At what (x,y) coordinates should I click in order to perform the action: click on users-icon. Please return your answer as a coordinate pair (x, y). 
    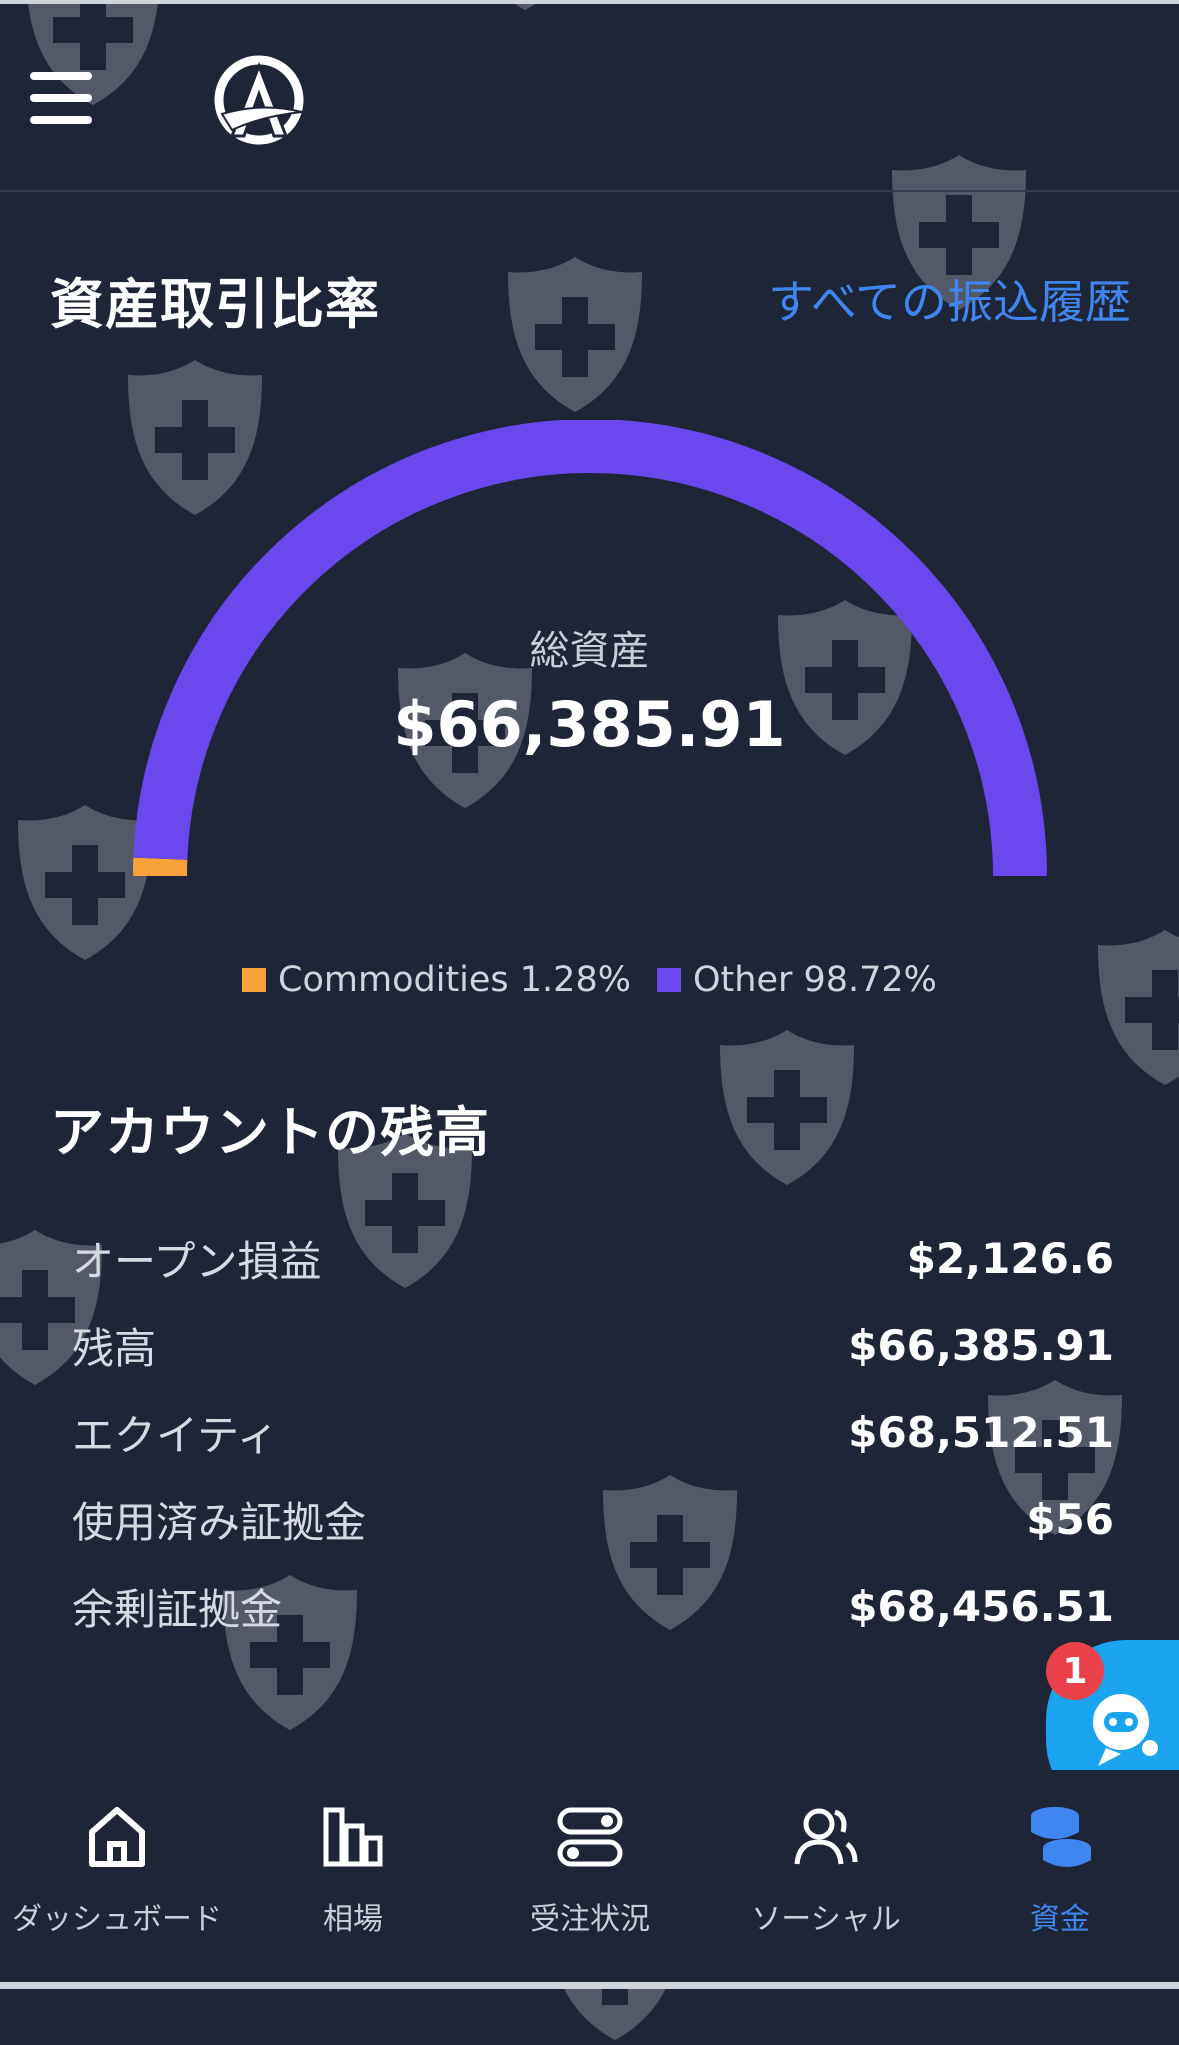
    Looking at the image, I should click on (826, 1837).